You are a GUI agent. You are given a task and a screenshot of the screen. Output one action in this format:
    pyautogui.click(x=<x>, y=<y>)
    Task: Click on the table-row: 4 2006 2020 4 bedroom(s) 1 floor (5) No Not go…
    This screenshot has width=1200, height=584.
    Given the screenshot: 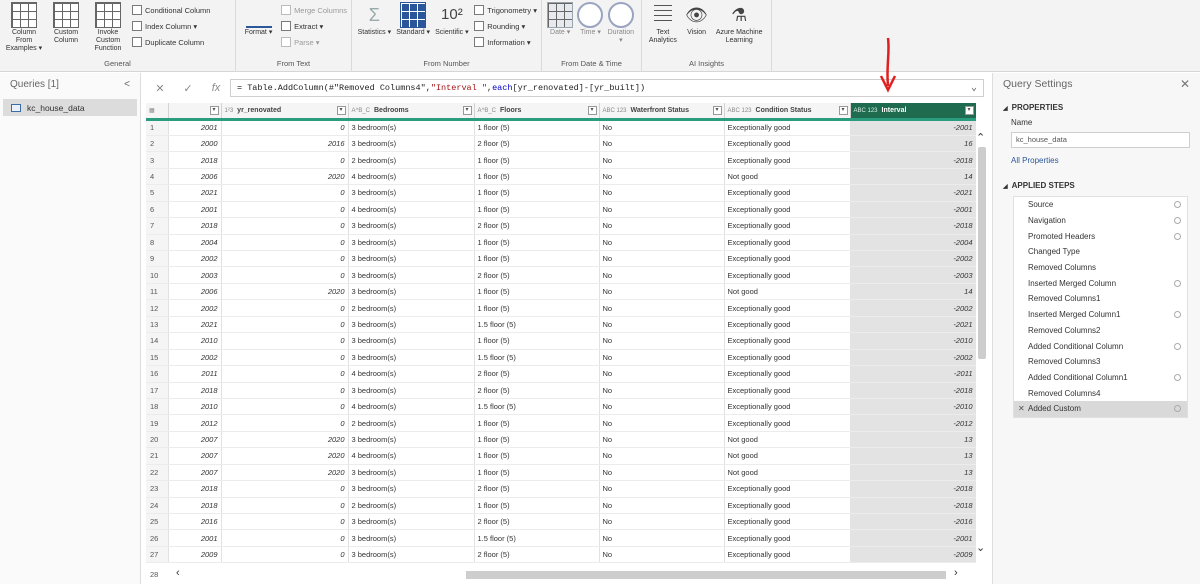 What is the action you would take?
    pyautogui.click(x=561, y=177)
    